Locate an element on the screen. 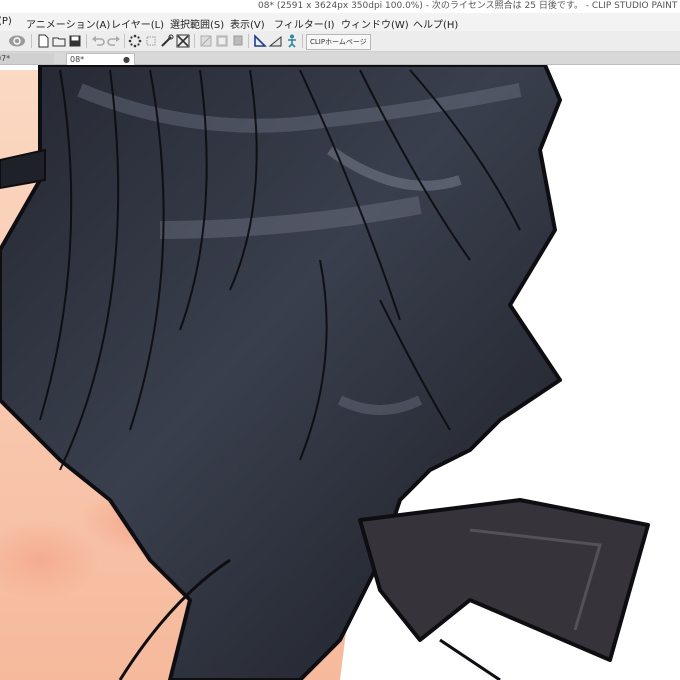  tab-07: 07* is located at coordinates (27, 58).